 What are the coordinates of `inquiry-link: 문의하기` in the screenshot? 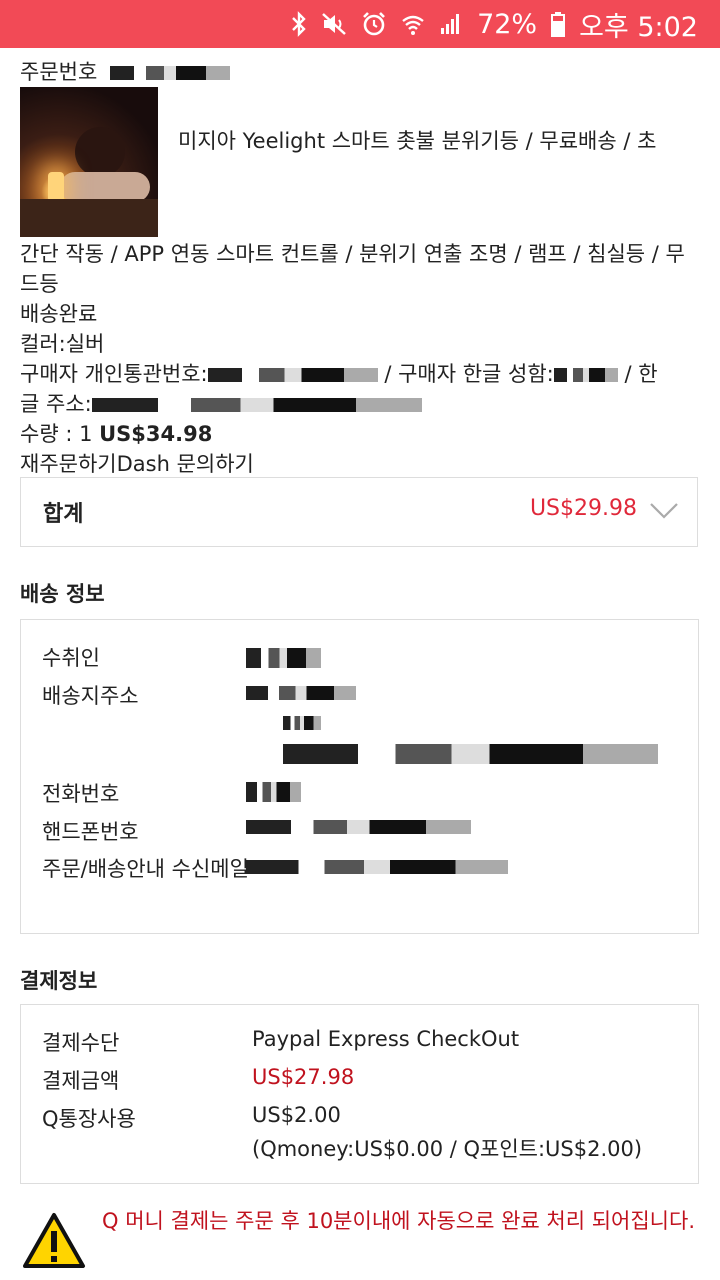 It's located at (215, 464).